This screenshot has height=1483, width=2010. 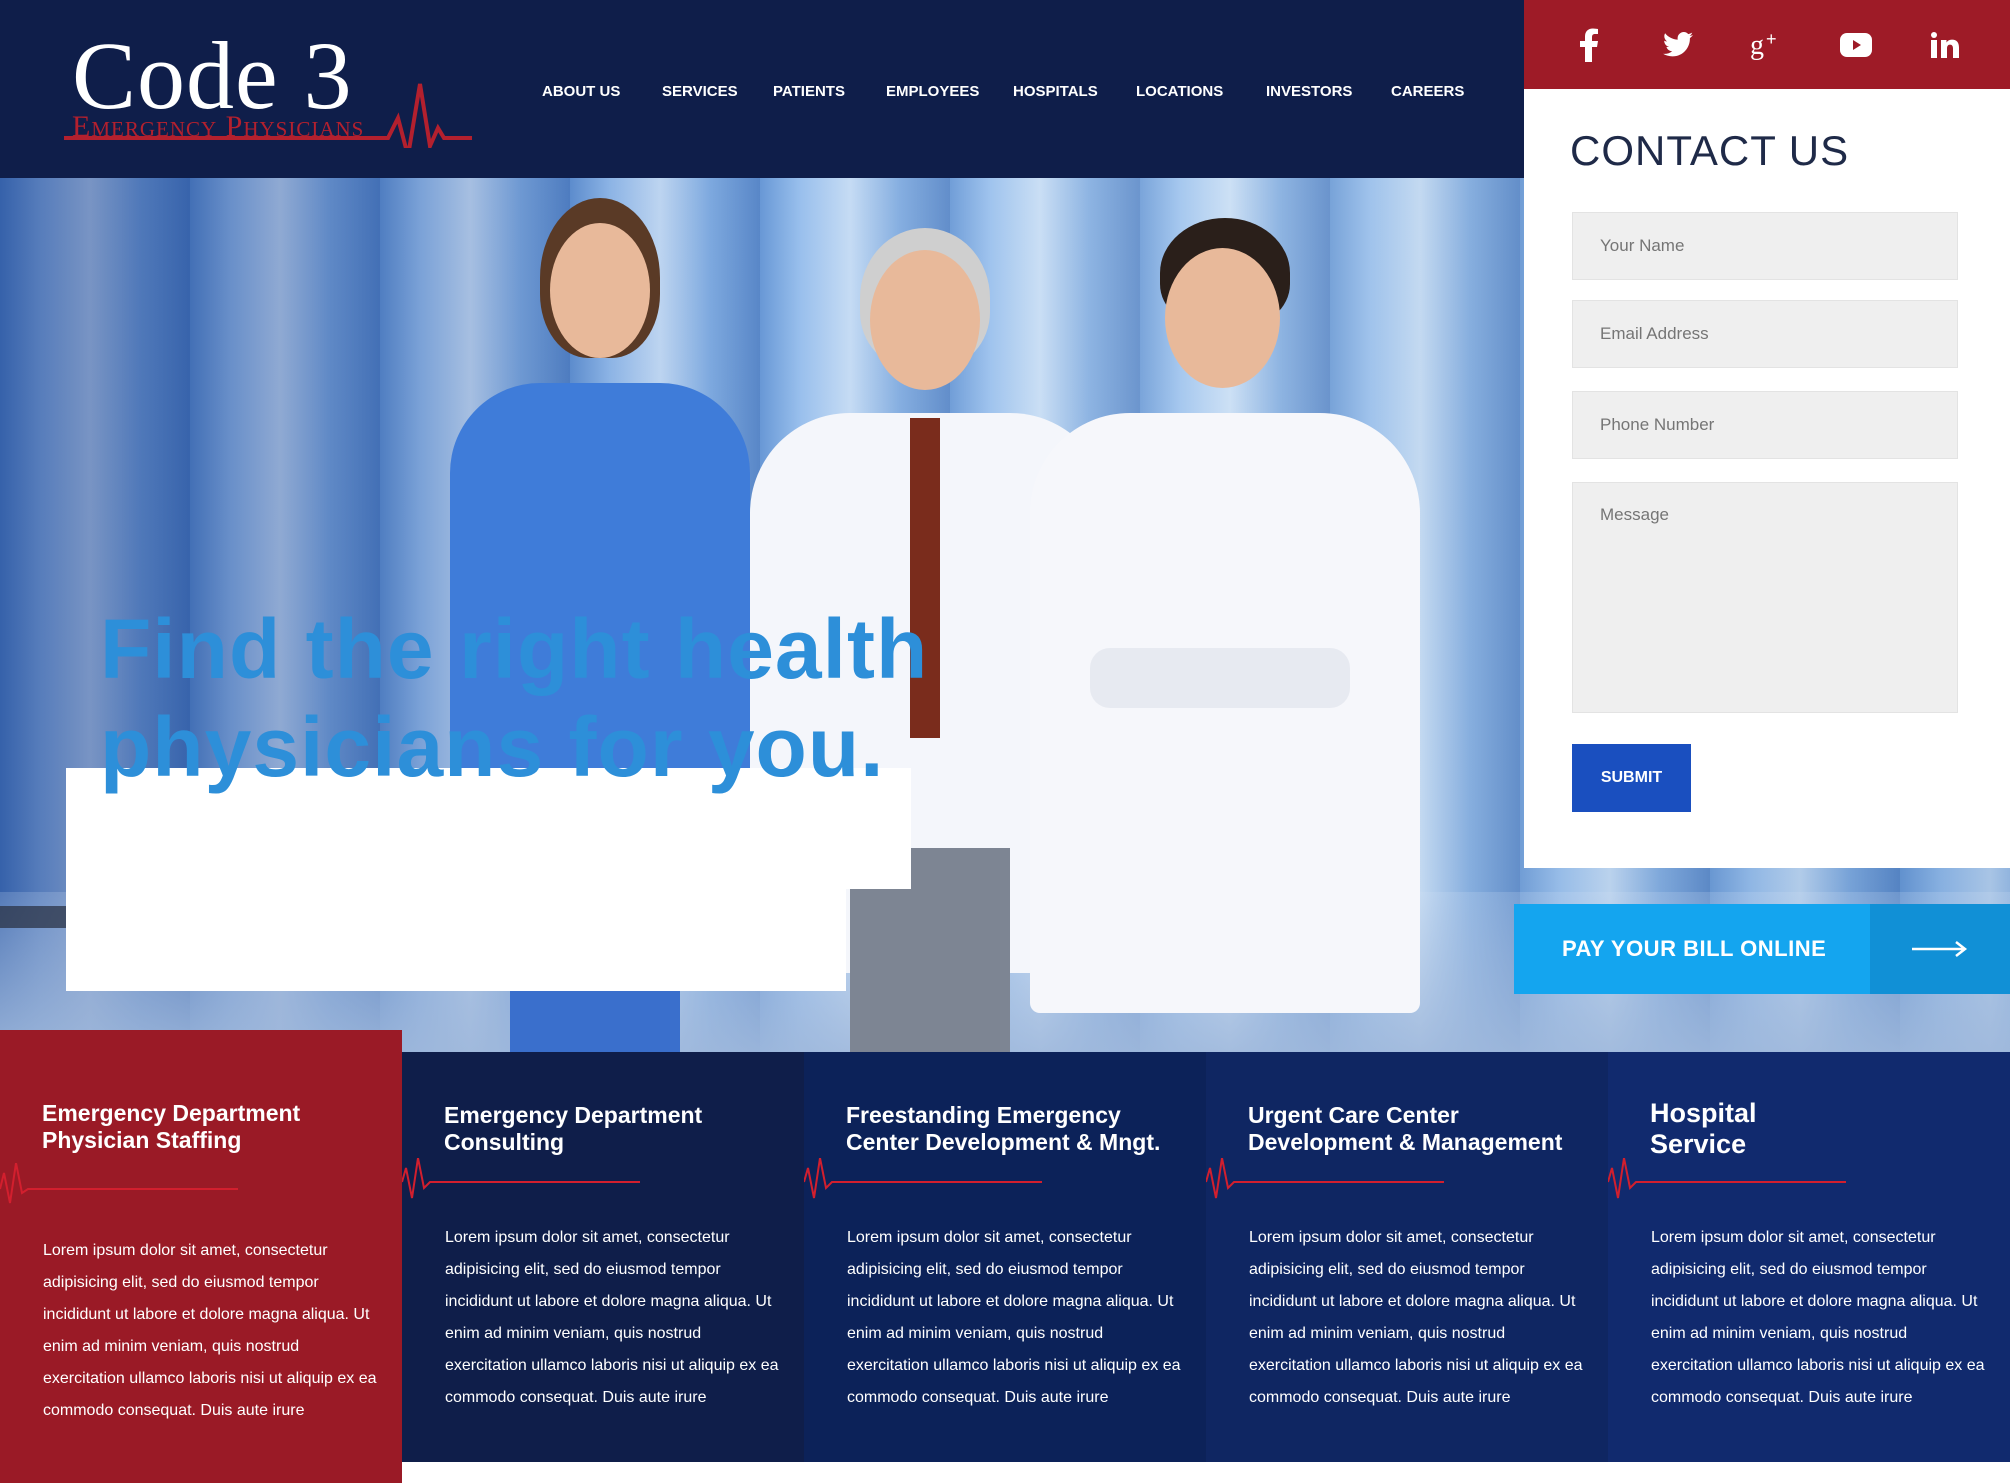 What do you see at coordinates (829, 92) in the screenshot?
I see `nav-item-patients: PATIENTS` at bounding box center [829, 92].